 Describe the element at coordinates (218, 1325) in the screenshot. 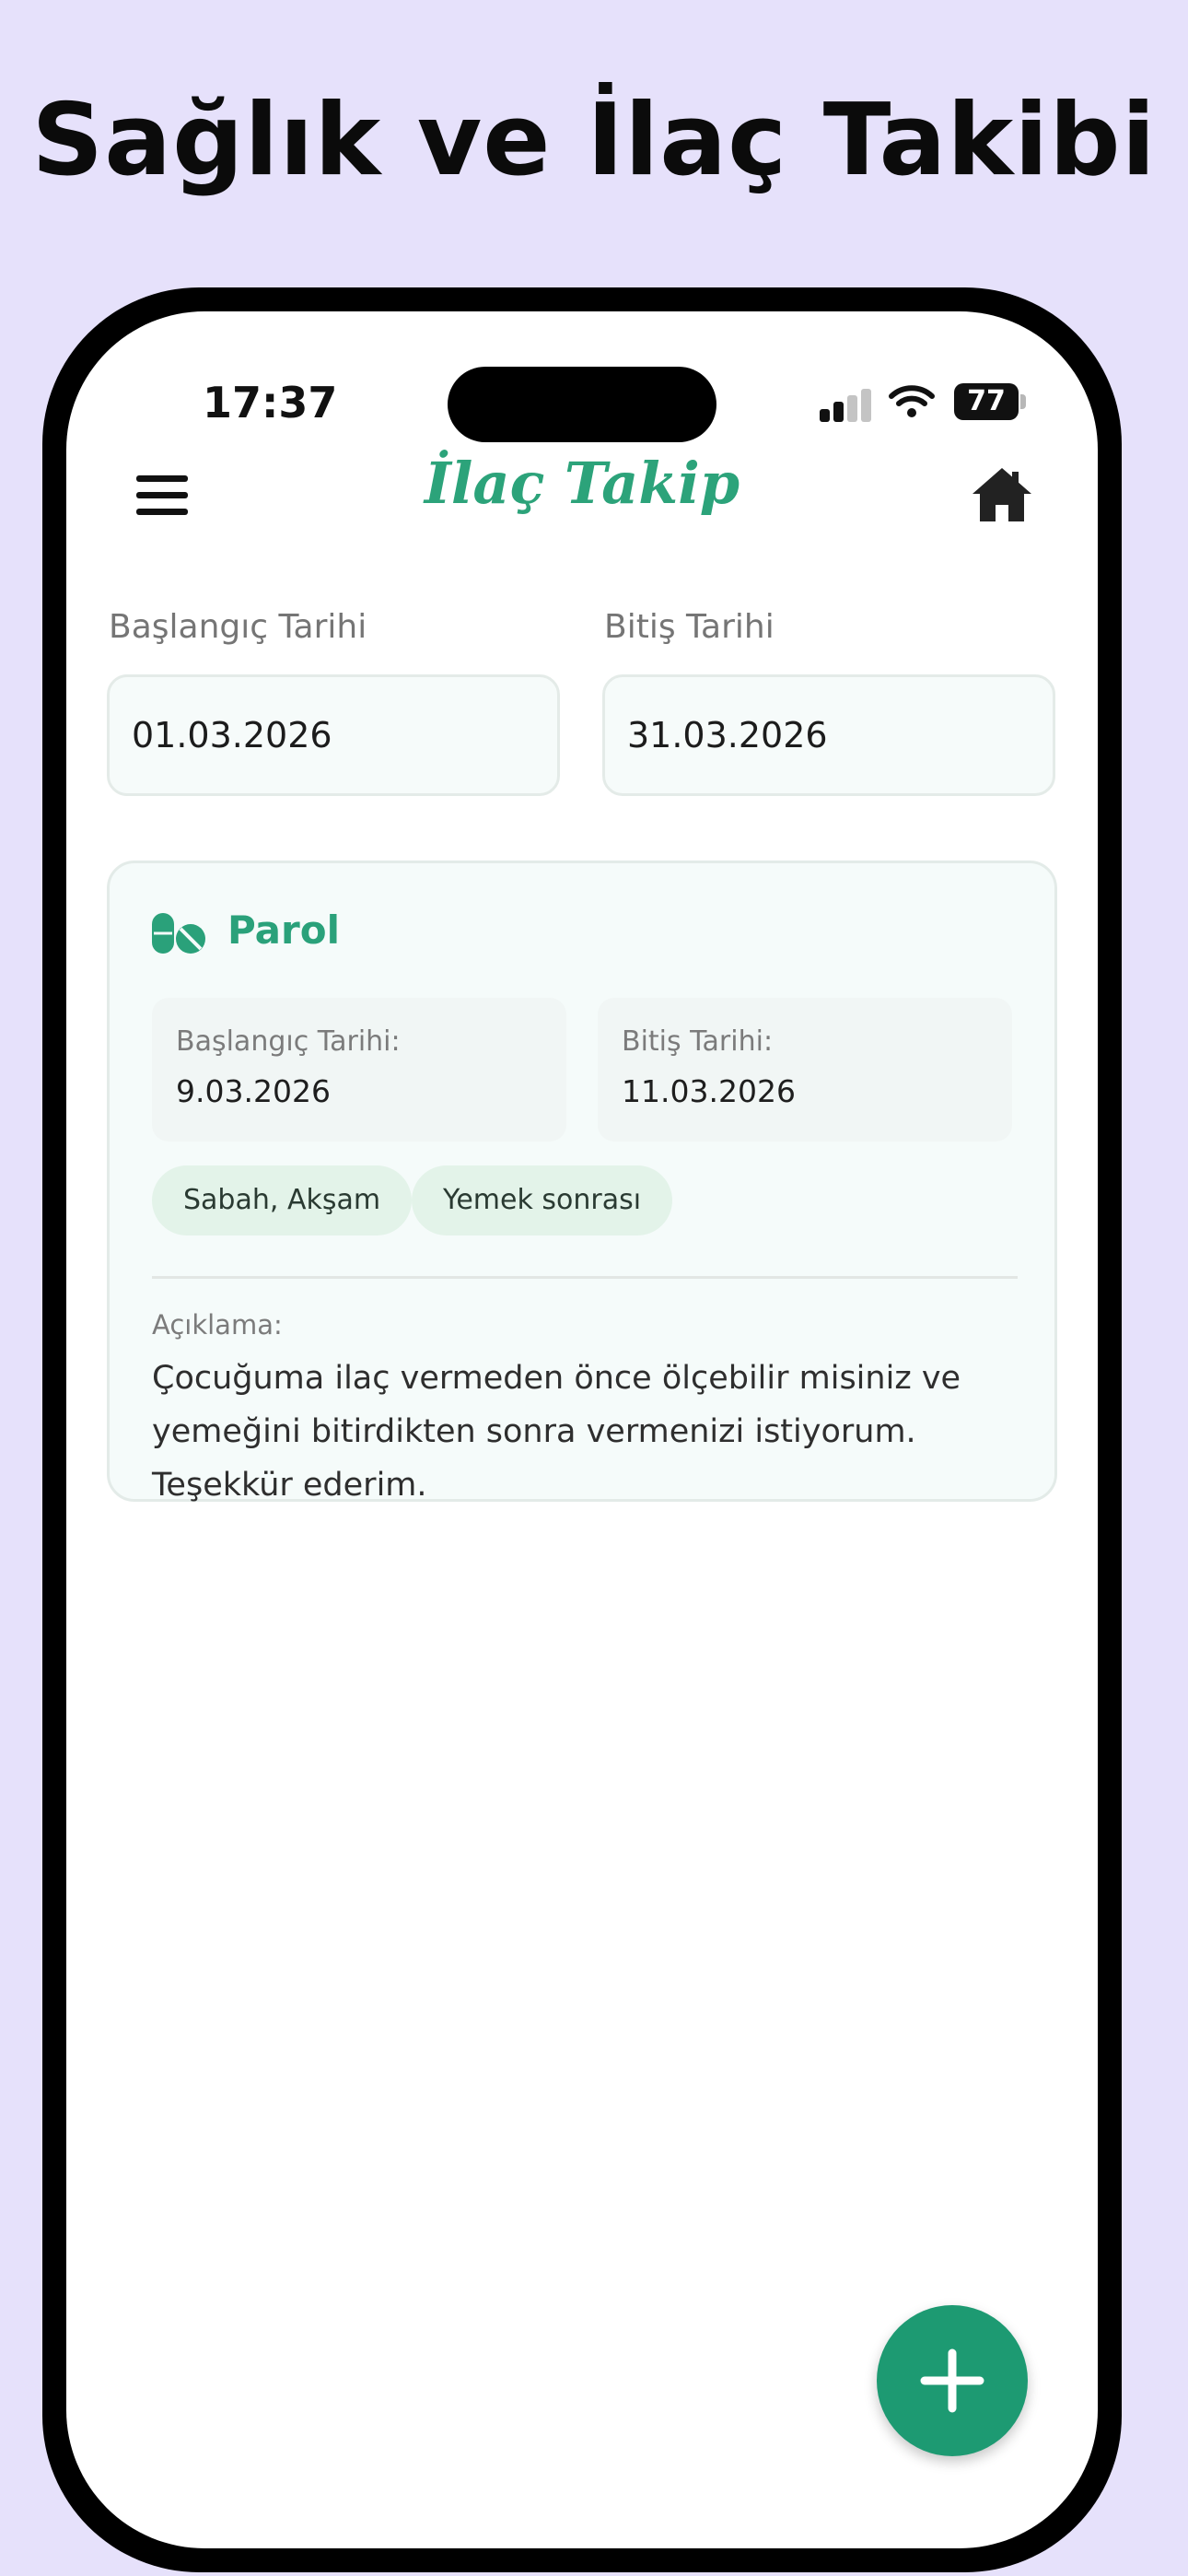

I see `description-label: Açıklama:` at that location.